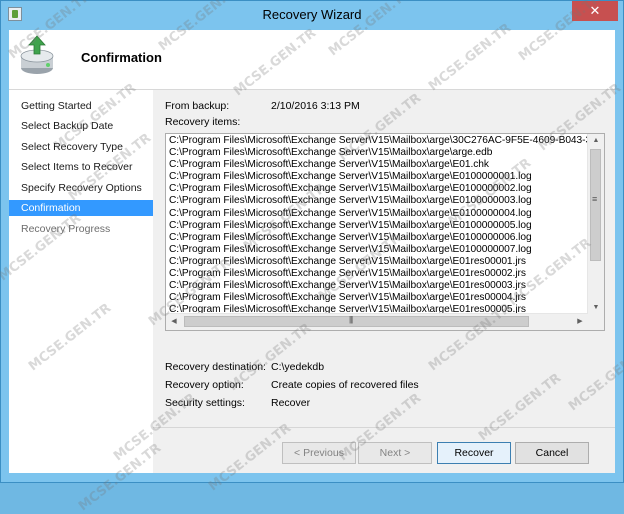 Image resolution: width=624 pixels, height=514 pixels. Describe the element at coordinates (174, 322) in the screenshot. I see `scroll-left-arrow-icon: ◀` at that location.